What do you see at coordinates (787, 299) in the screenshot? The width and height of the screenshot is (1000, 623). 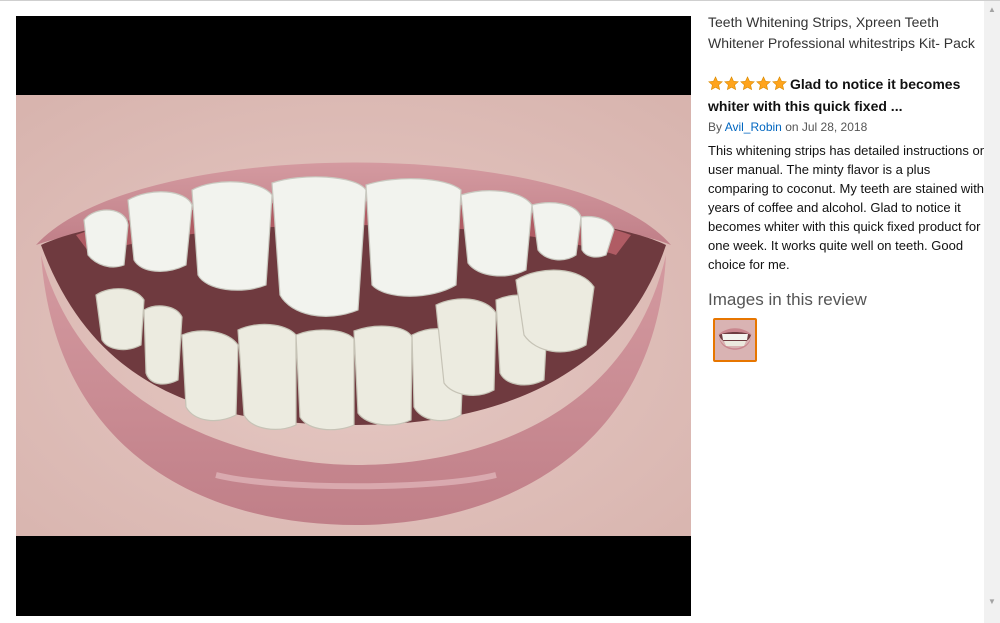 I see `images-in-review-heading: Images in this review` at bounding box center [787, 299].